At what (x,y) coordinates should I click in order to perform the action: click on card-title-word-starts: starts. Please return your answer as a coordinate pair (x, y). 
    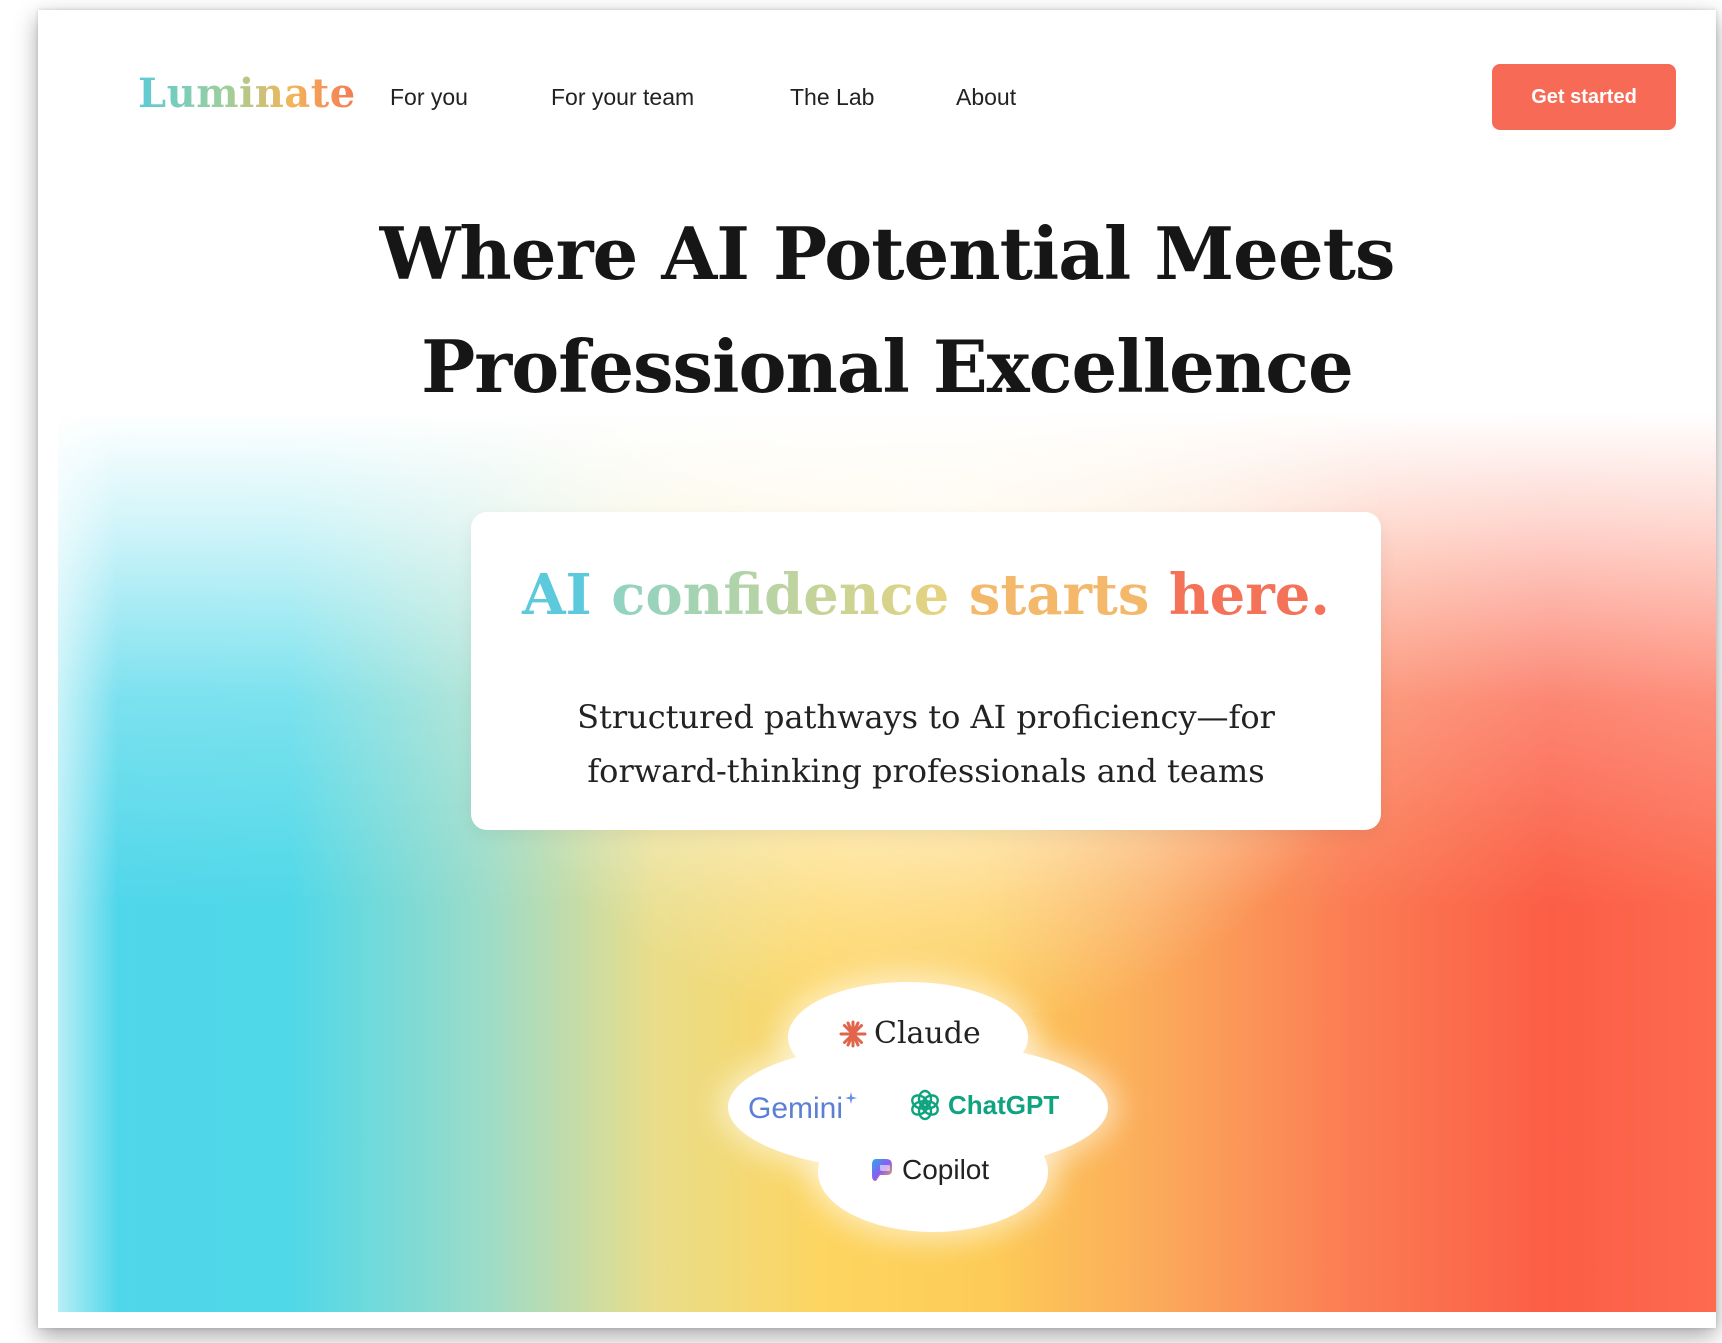
    Looking at the image, I should click on (1059, 595).